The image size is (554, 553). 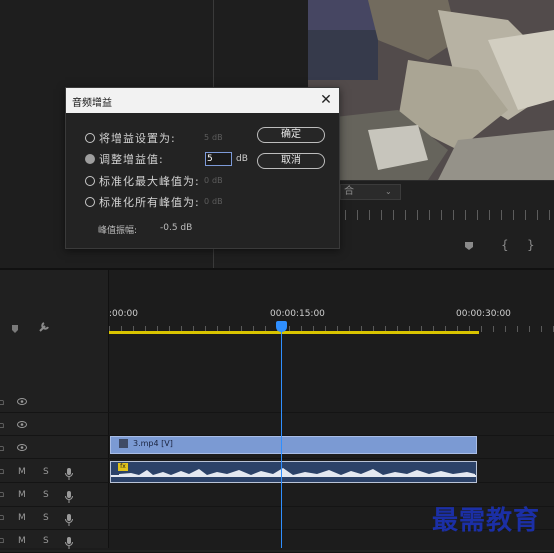 I want to click on video-clip-label: 3.mp4 [V], so click(x=153, y=443).